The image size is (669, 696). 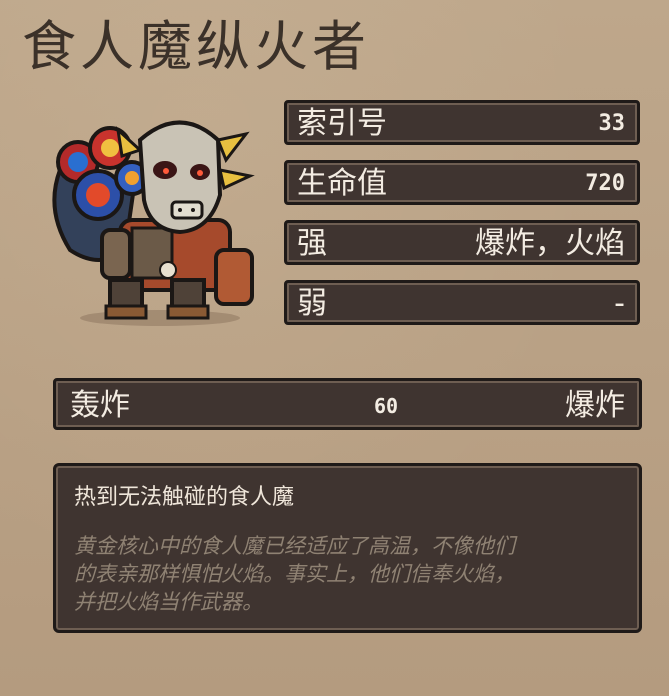 I want to click on description-line: 并把火焰当作武器。, so click(x=168, y=602).